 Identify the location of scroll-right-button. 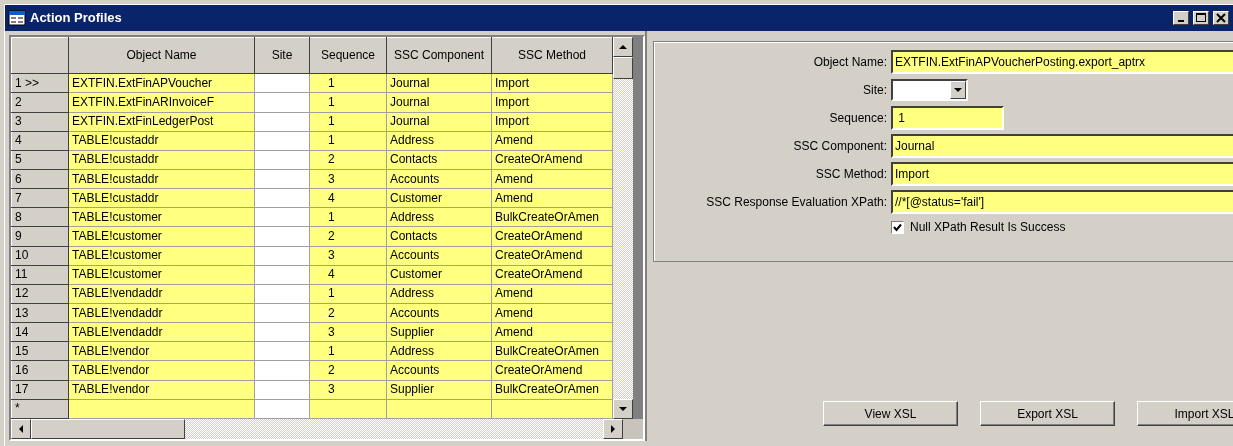
(613, 429).